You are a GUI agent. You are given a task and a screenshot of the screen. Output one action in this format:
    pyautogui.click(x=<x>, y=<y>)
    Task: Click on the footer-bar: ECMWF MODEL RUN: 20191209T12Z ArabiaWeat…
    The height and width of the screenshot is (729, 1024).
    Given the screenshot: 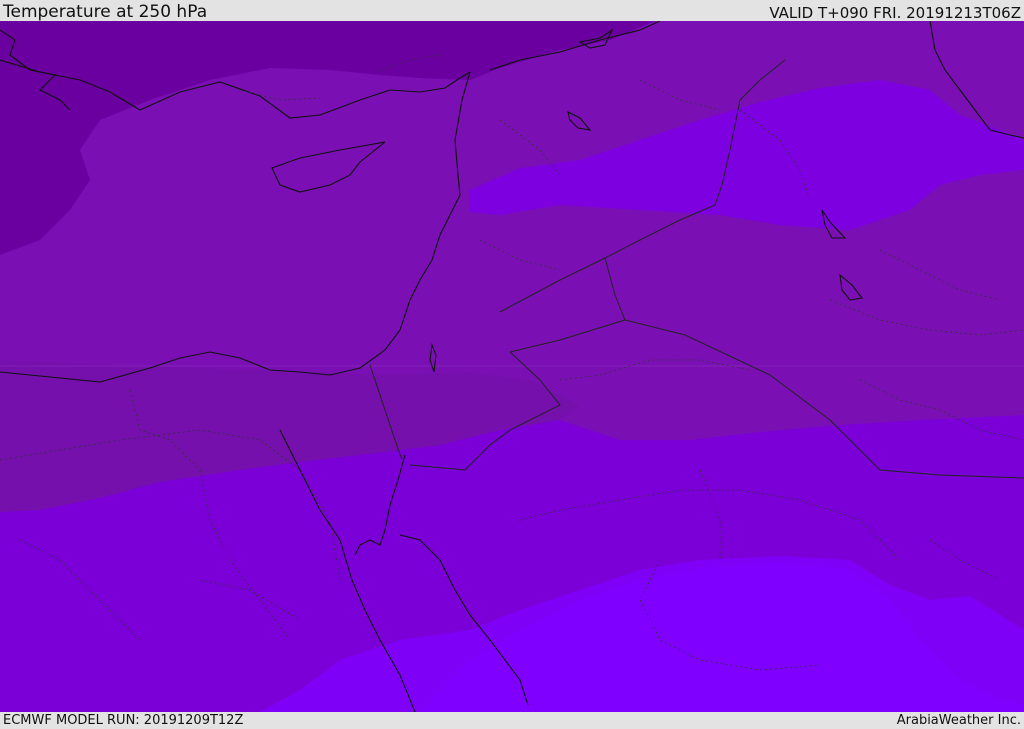 What is the action you would take?
    pyautogui.click(x=512, y=720)
    